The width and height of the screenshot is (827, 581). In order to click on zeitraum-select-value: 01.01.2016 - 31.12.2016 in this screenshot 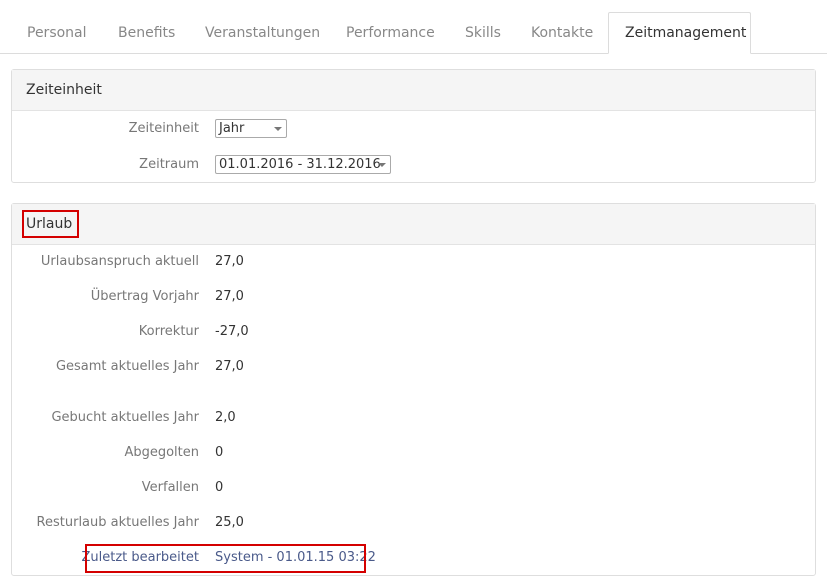, I will do `click(300, 164)`.